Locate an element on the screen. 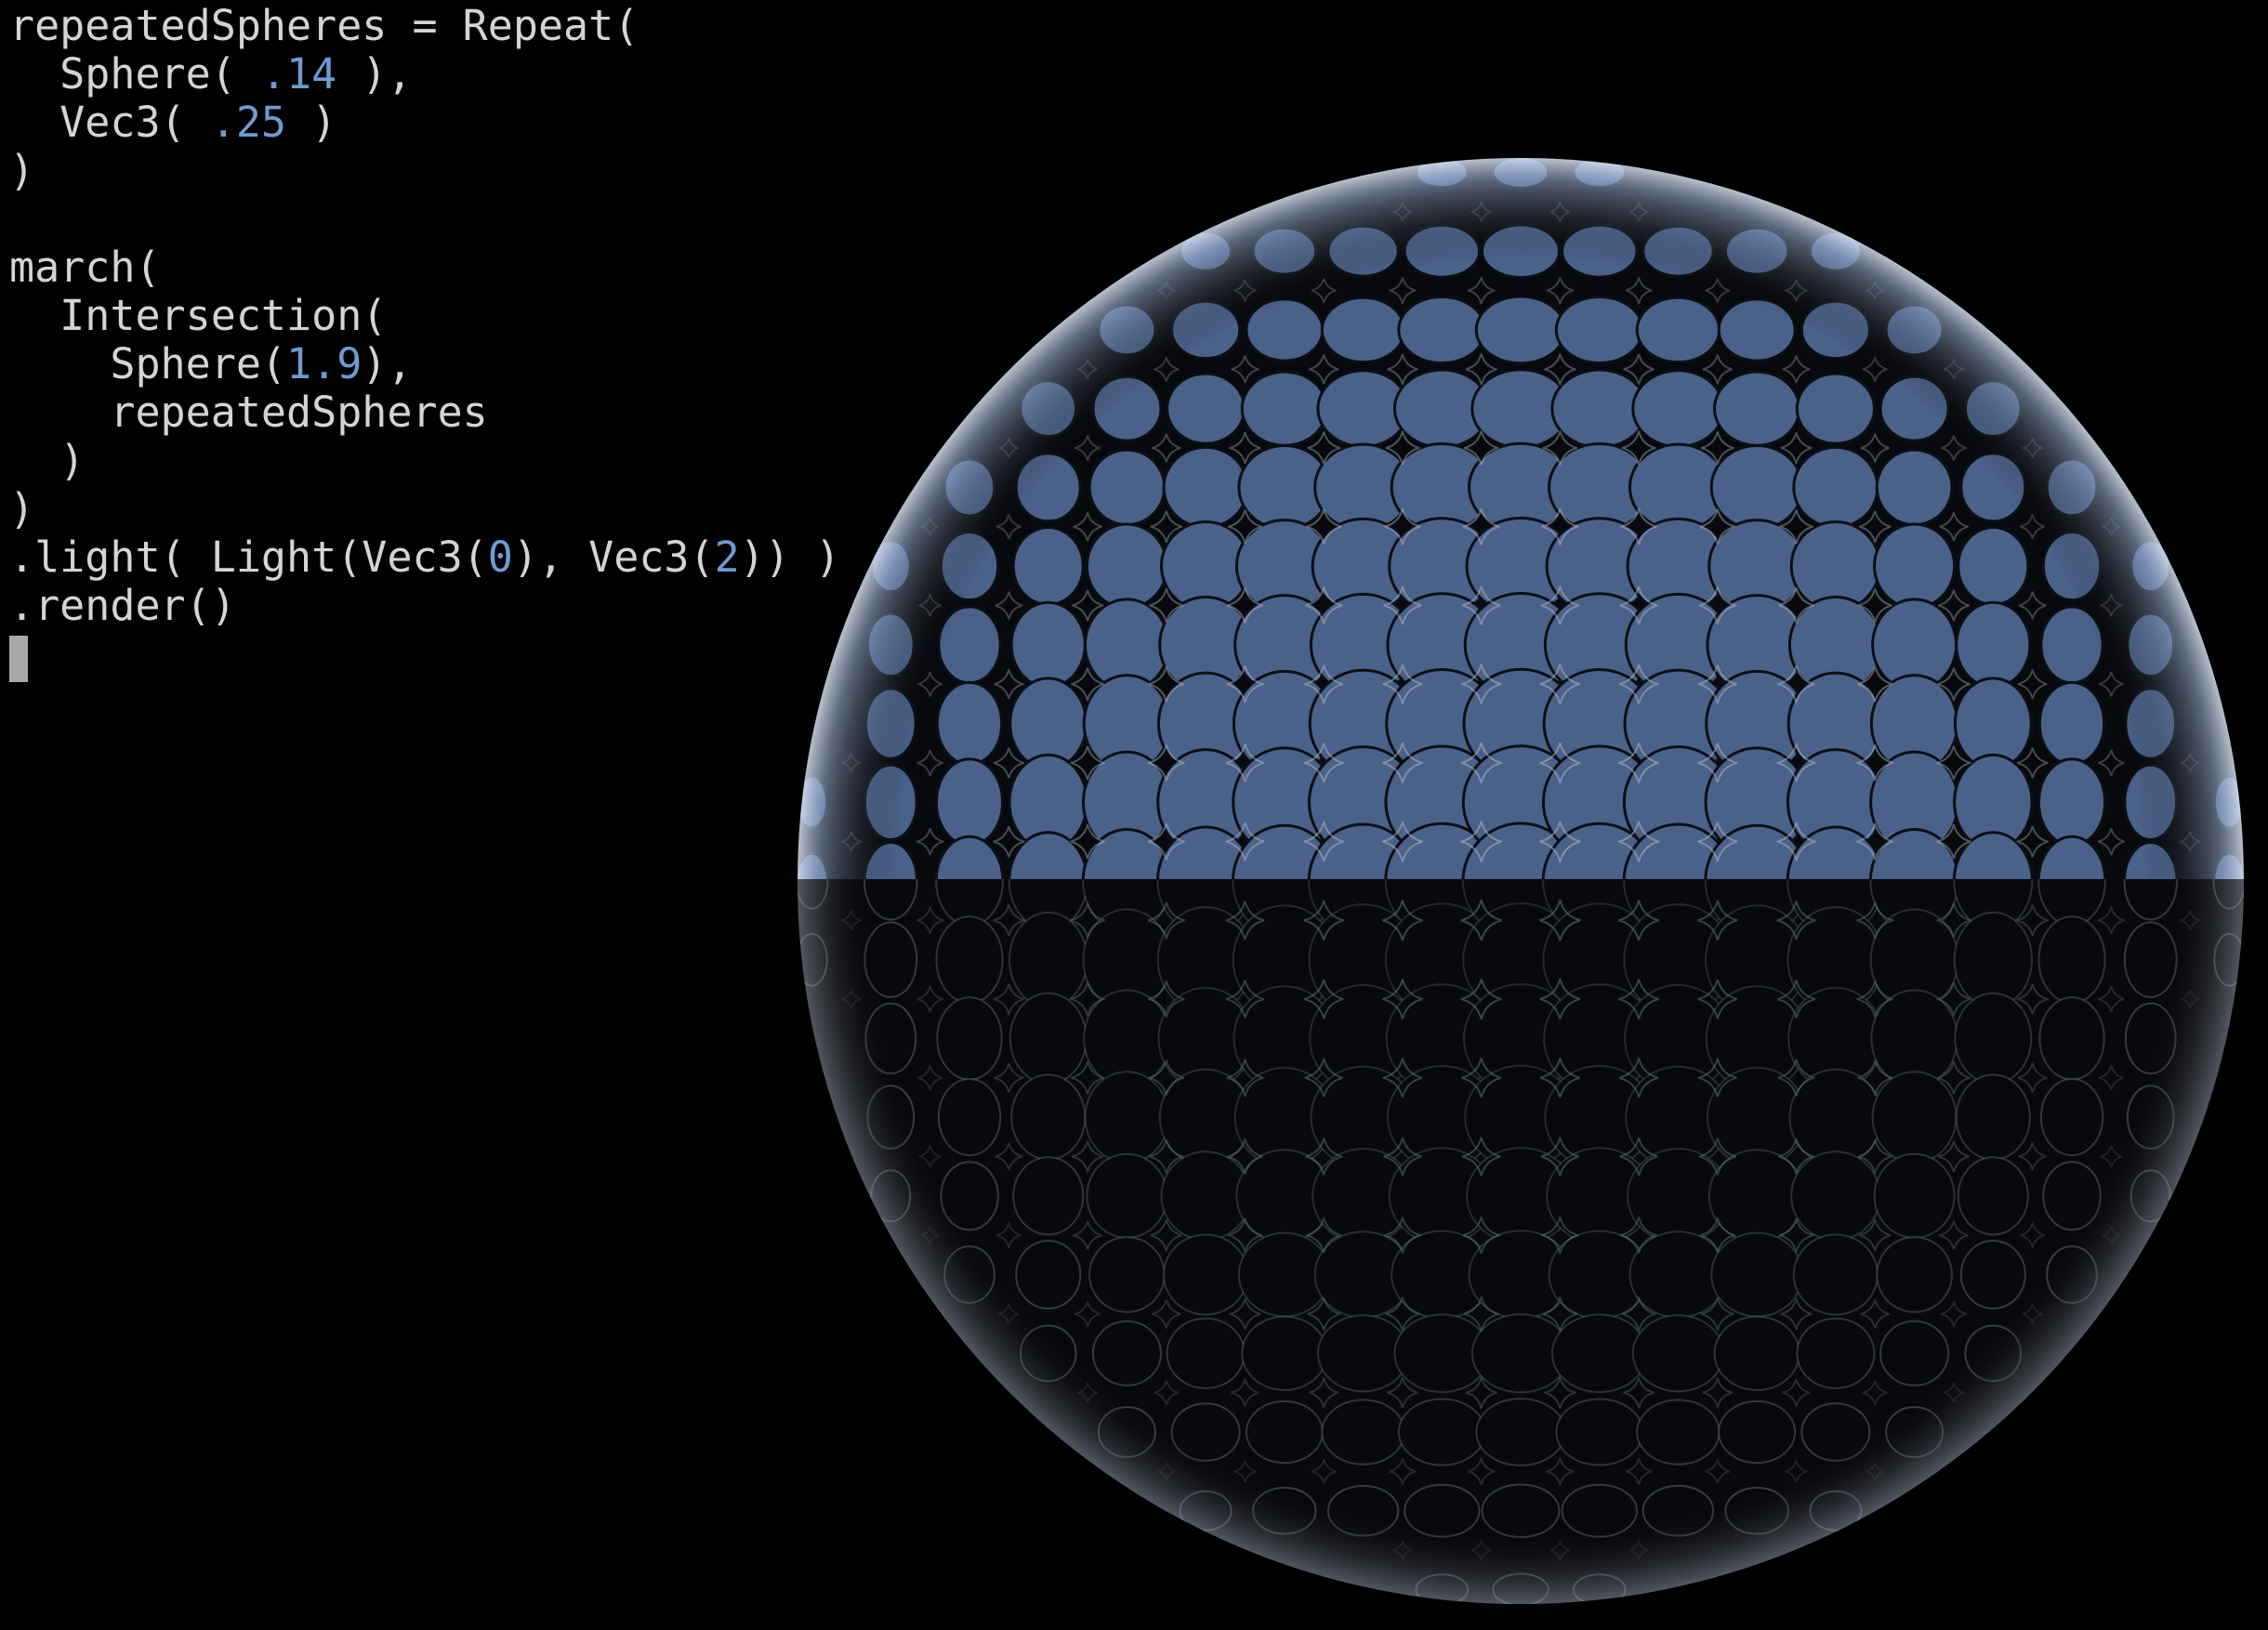 Image resolution: width=2268 pixels, height=1630 pixels. code-number-token: .14 is located at coordinates (298, 74).